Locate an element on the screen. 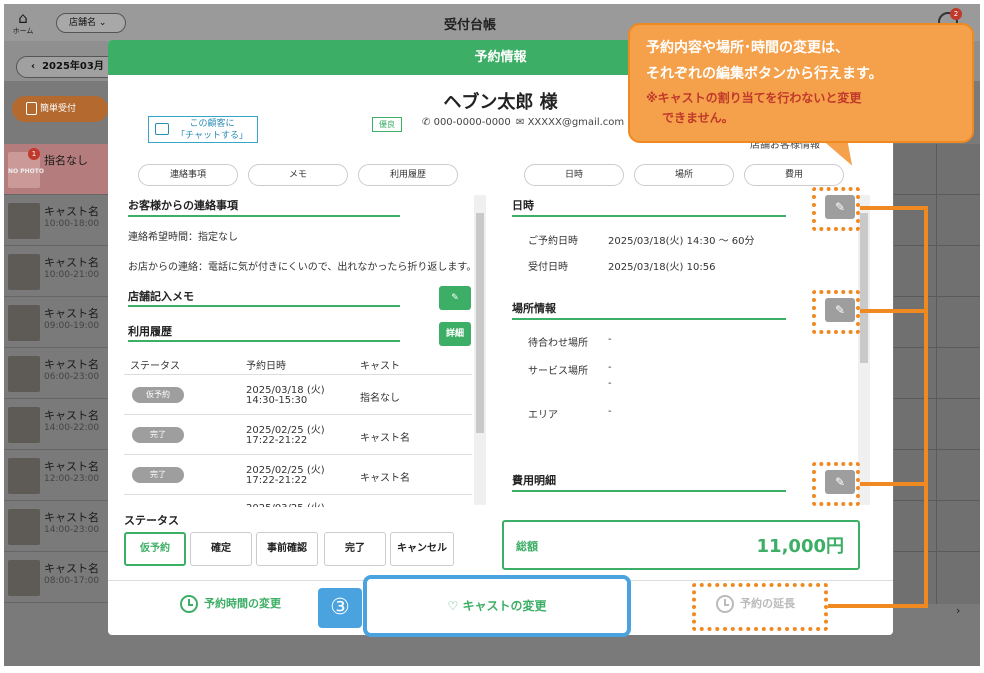 This screenshot has height=673, width=984. chevron-down-icon: ⌄ is located at coordinates (102, 23).